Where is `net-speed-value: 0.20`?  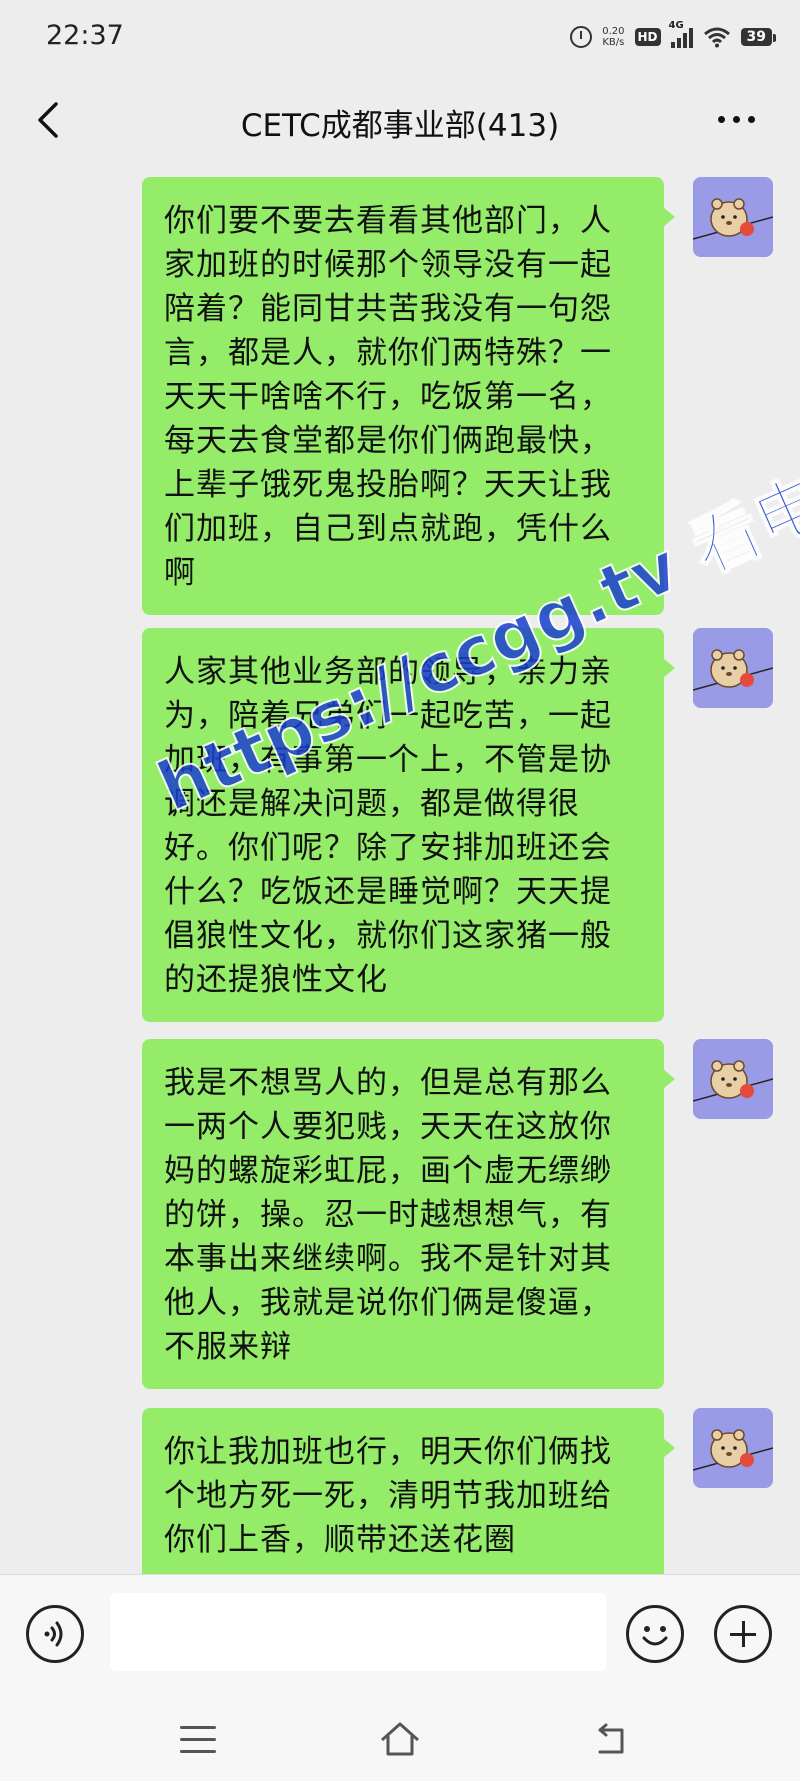 net-speed-value: 0.20 is located at coordinates (613, 31).